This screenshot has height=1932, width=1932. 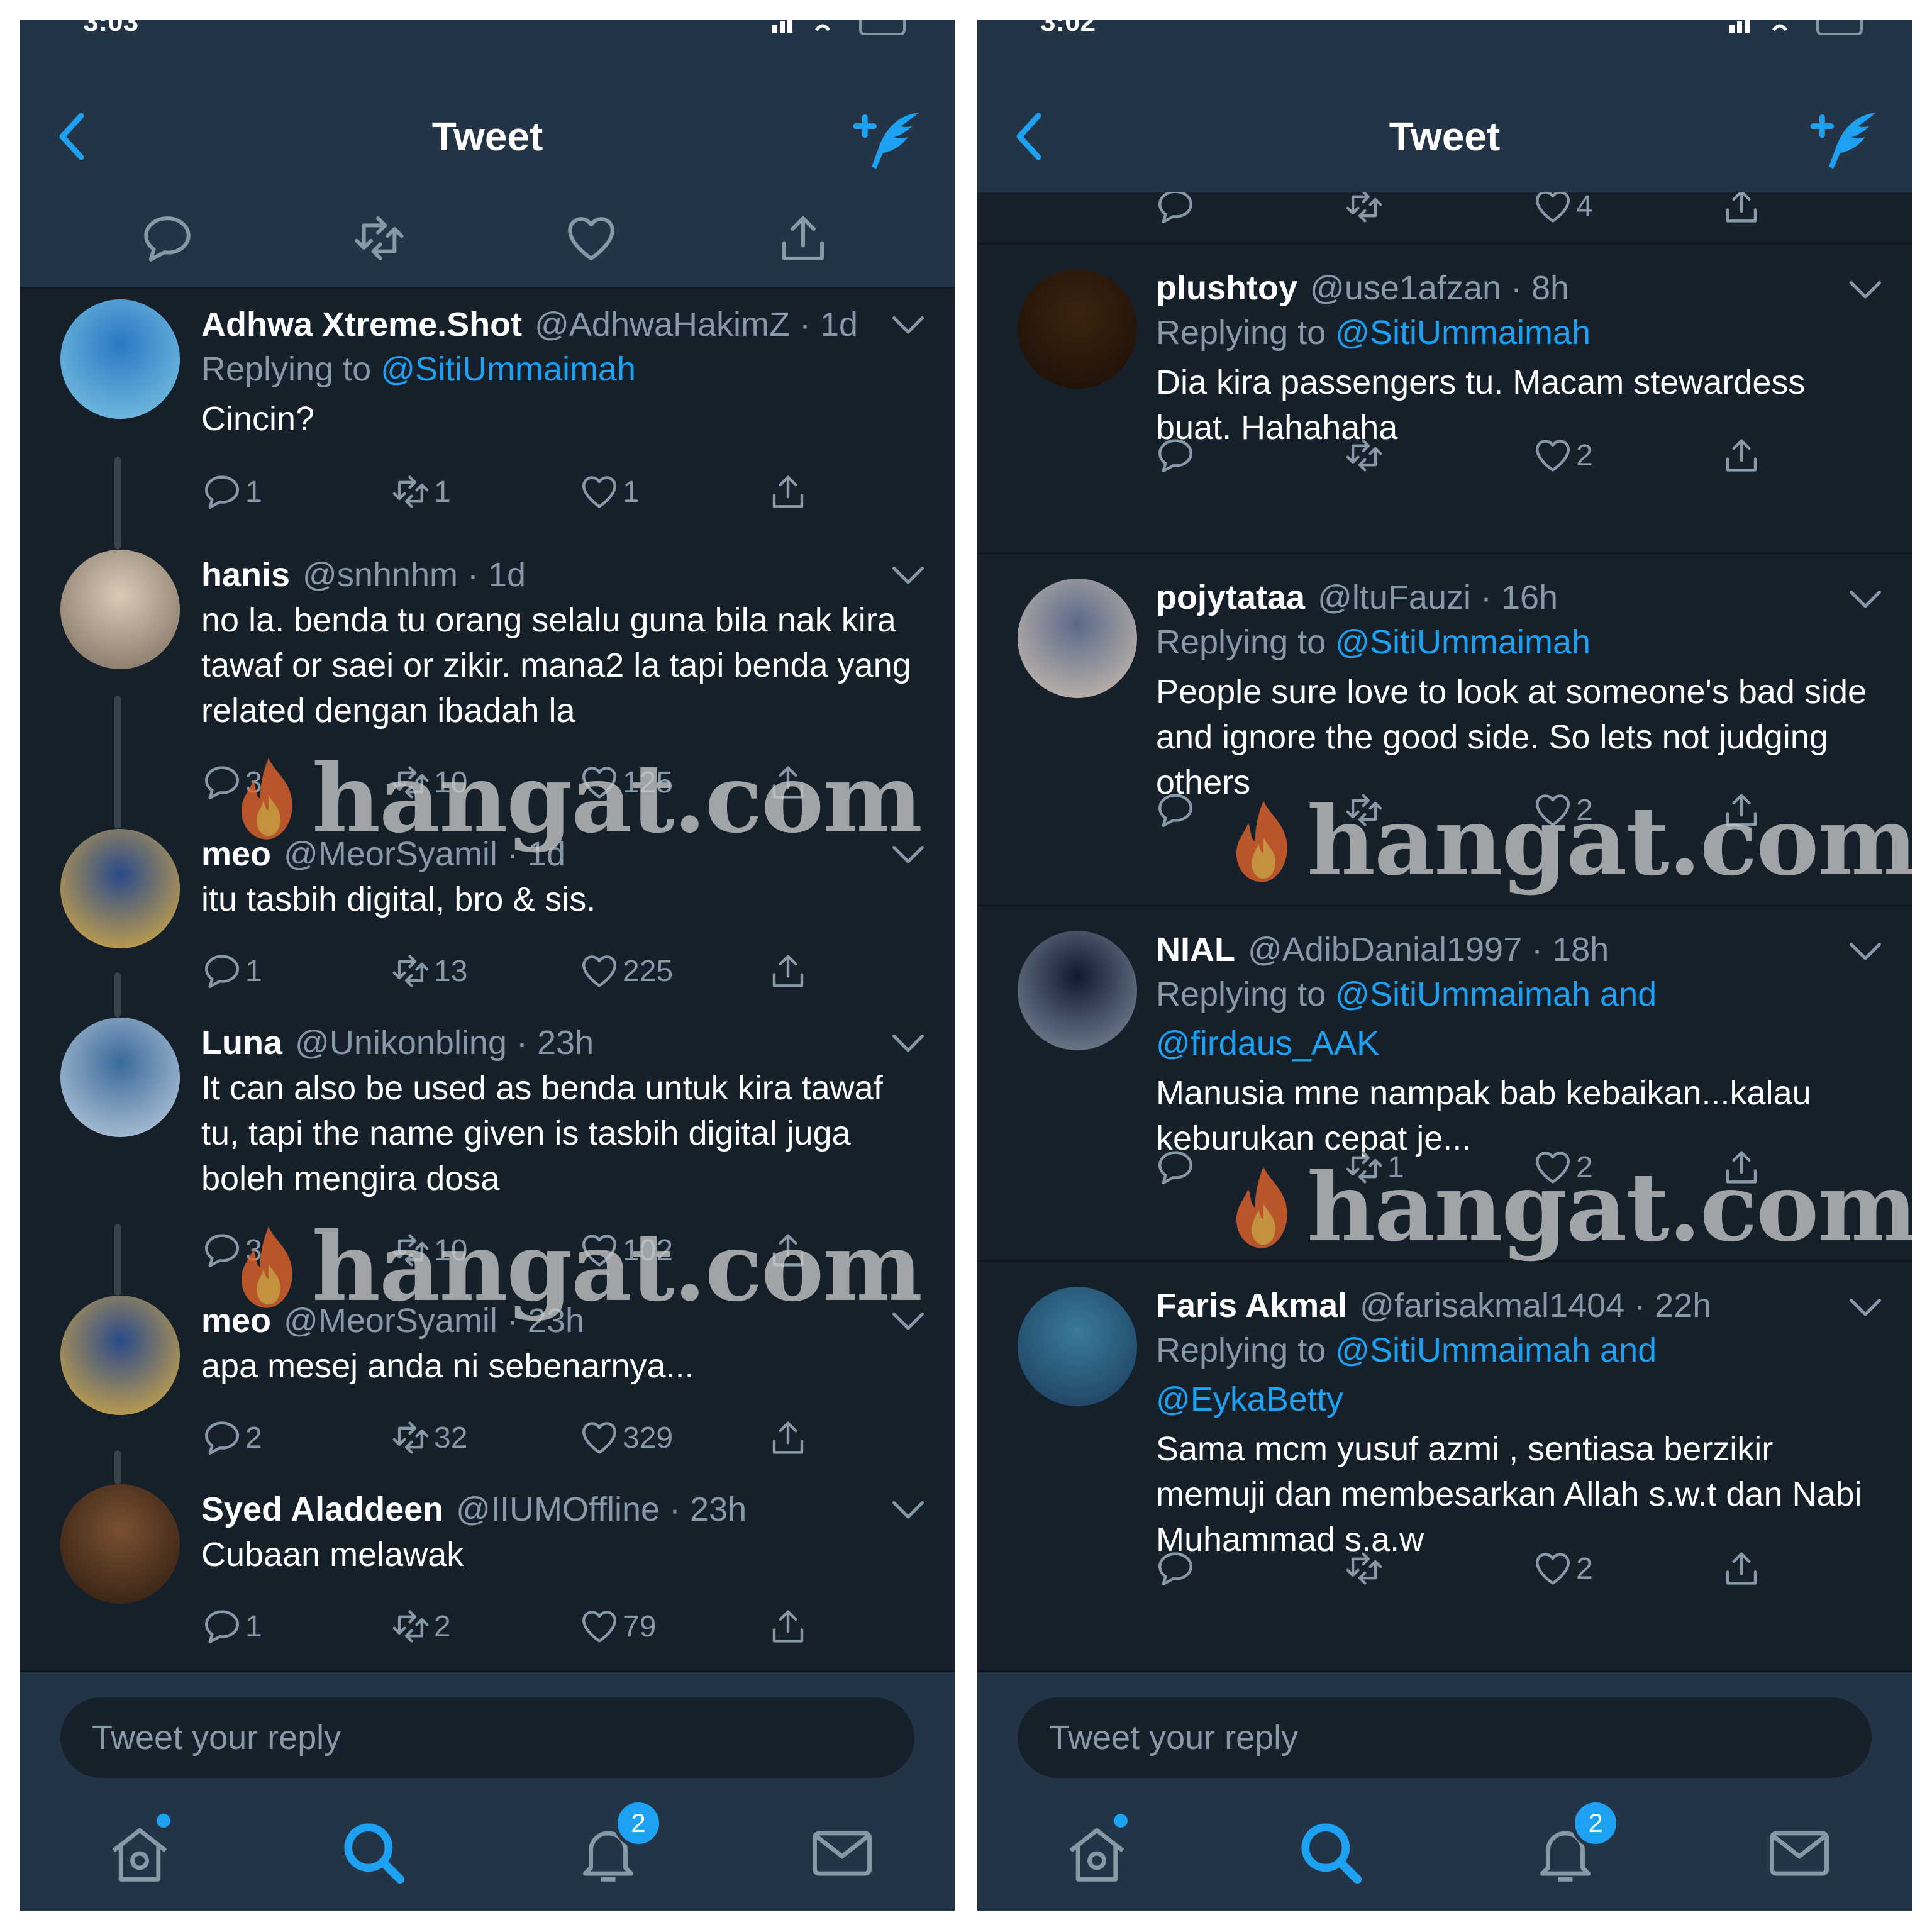 What do you see at coordinates (556, 1321) in the screenshot?
I see `timestamp: 23h` at bounding box center [556, 1321].